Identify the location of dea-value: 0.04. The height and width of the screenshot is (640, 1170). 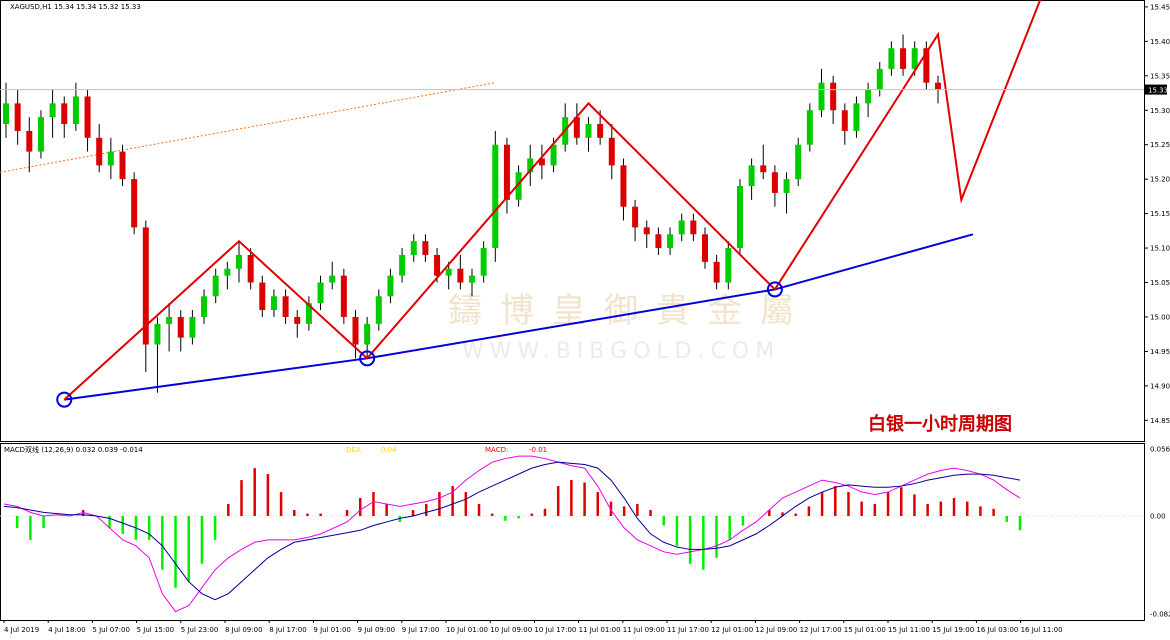
(389, 450).